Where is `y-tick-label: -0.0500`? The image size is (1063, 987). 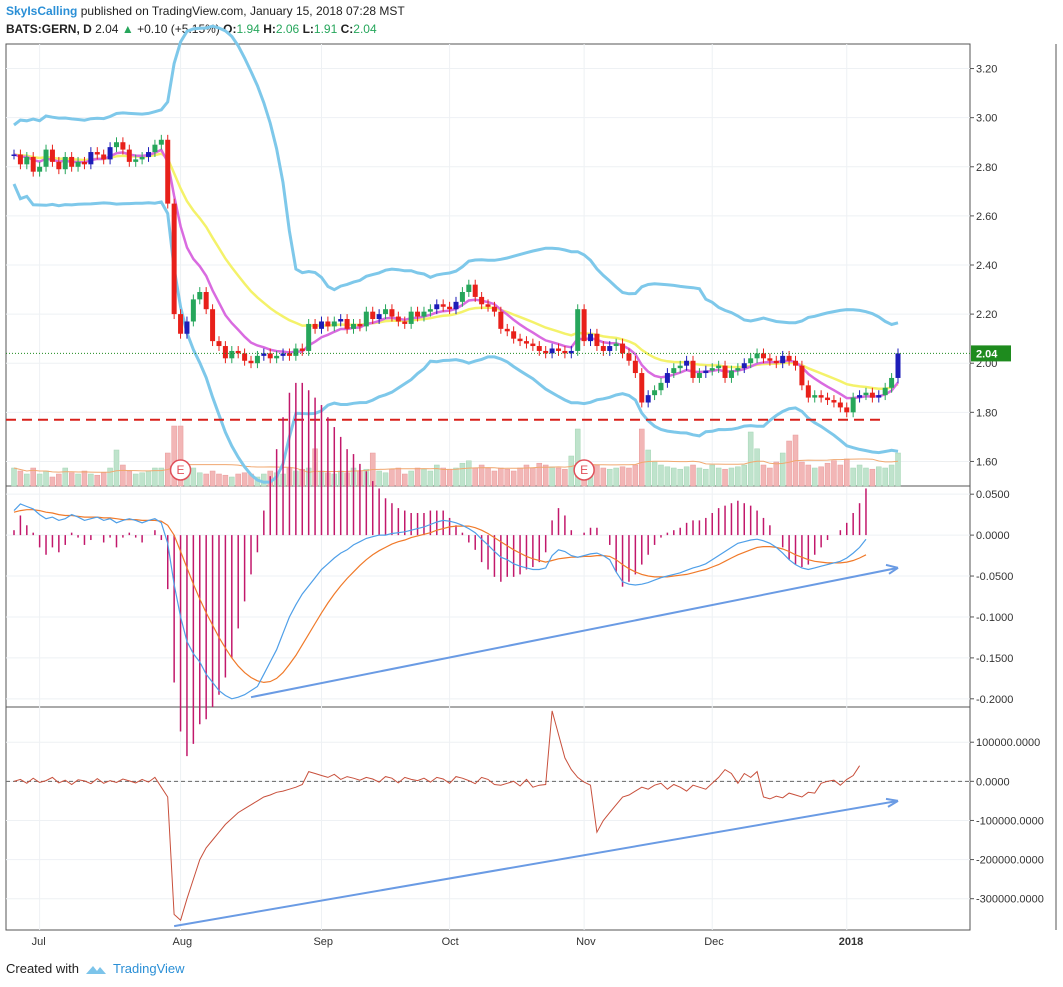
y-tick-label: -0.0500 is located at coordinates (994, 577).